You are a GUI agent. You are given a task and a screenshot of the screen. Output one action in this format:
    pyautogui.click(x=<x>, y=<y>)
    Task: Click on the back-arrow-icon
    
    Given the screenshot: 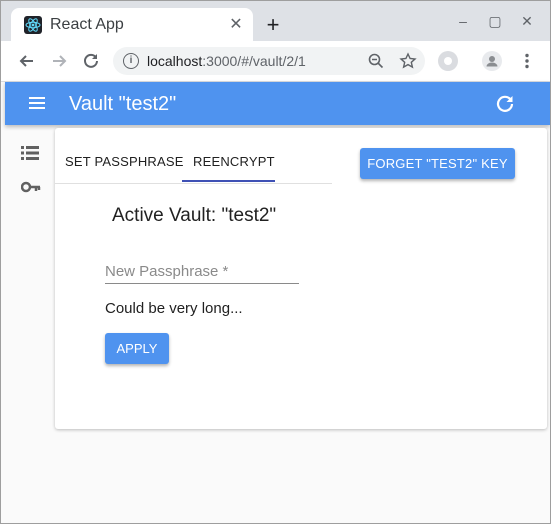 What is the action you would take?
    pyautogui.click(x=27, y=61)
    